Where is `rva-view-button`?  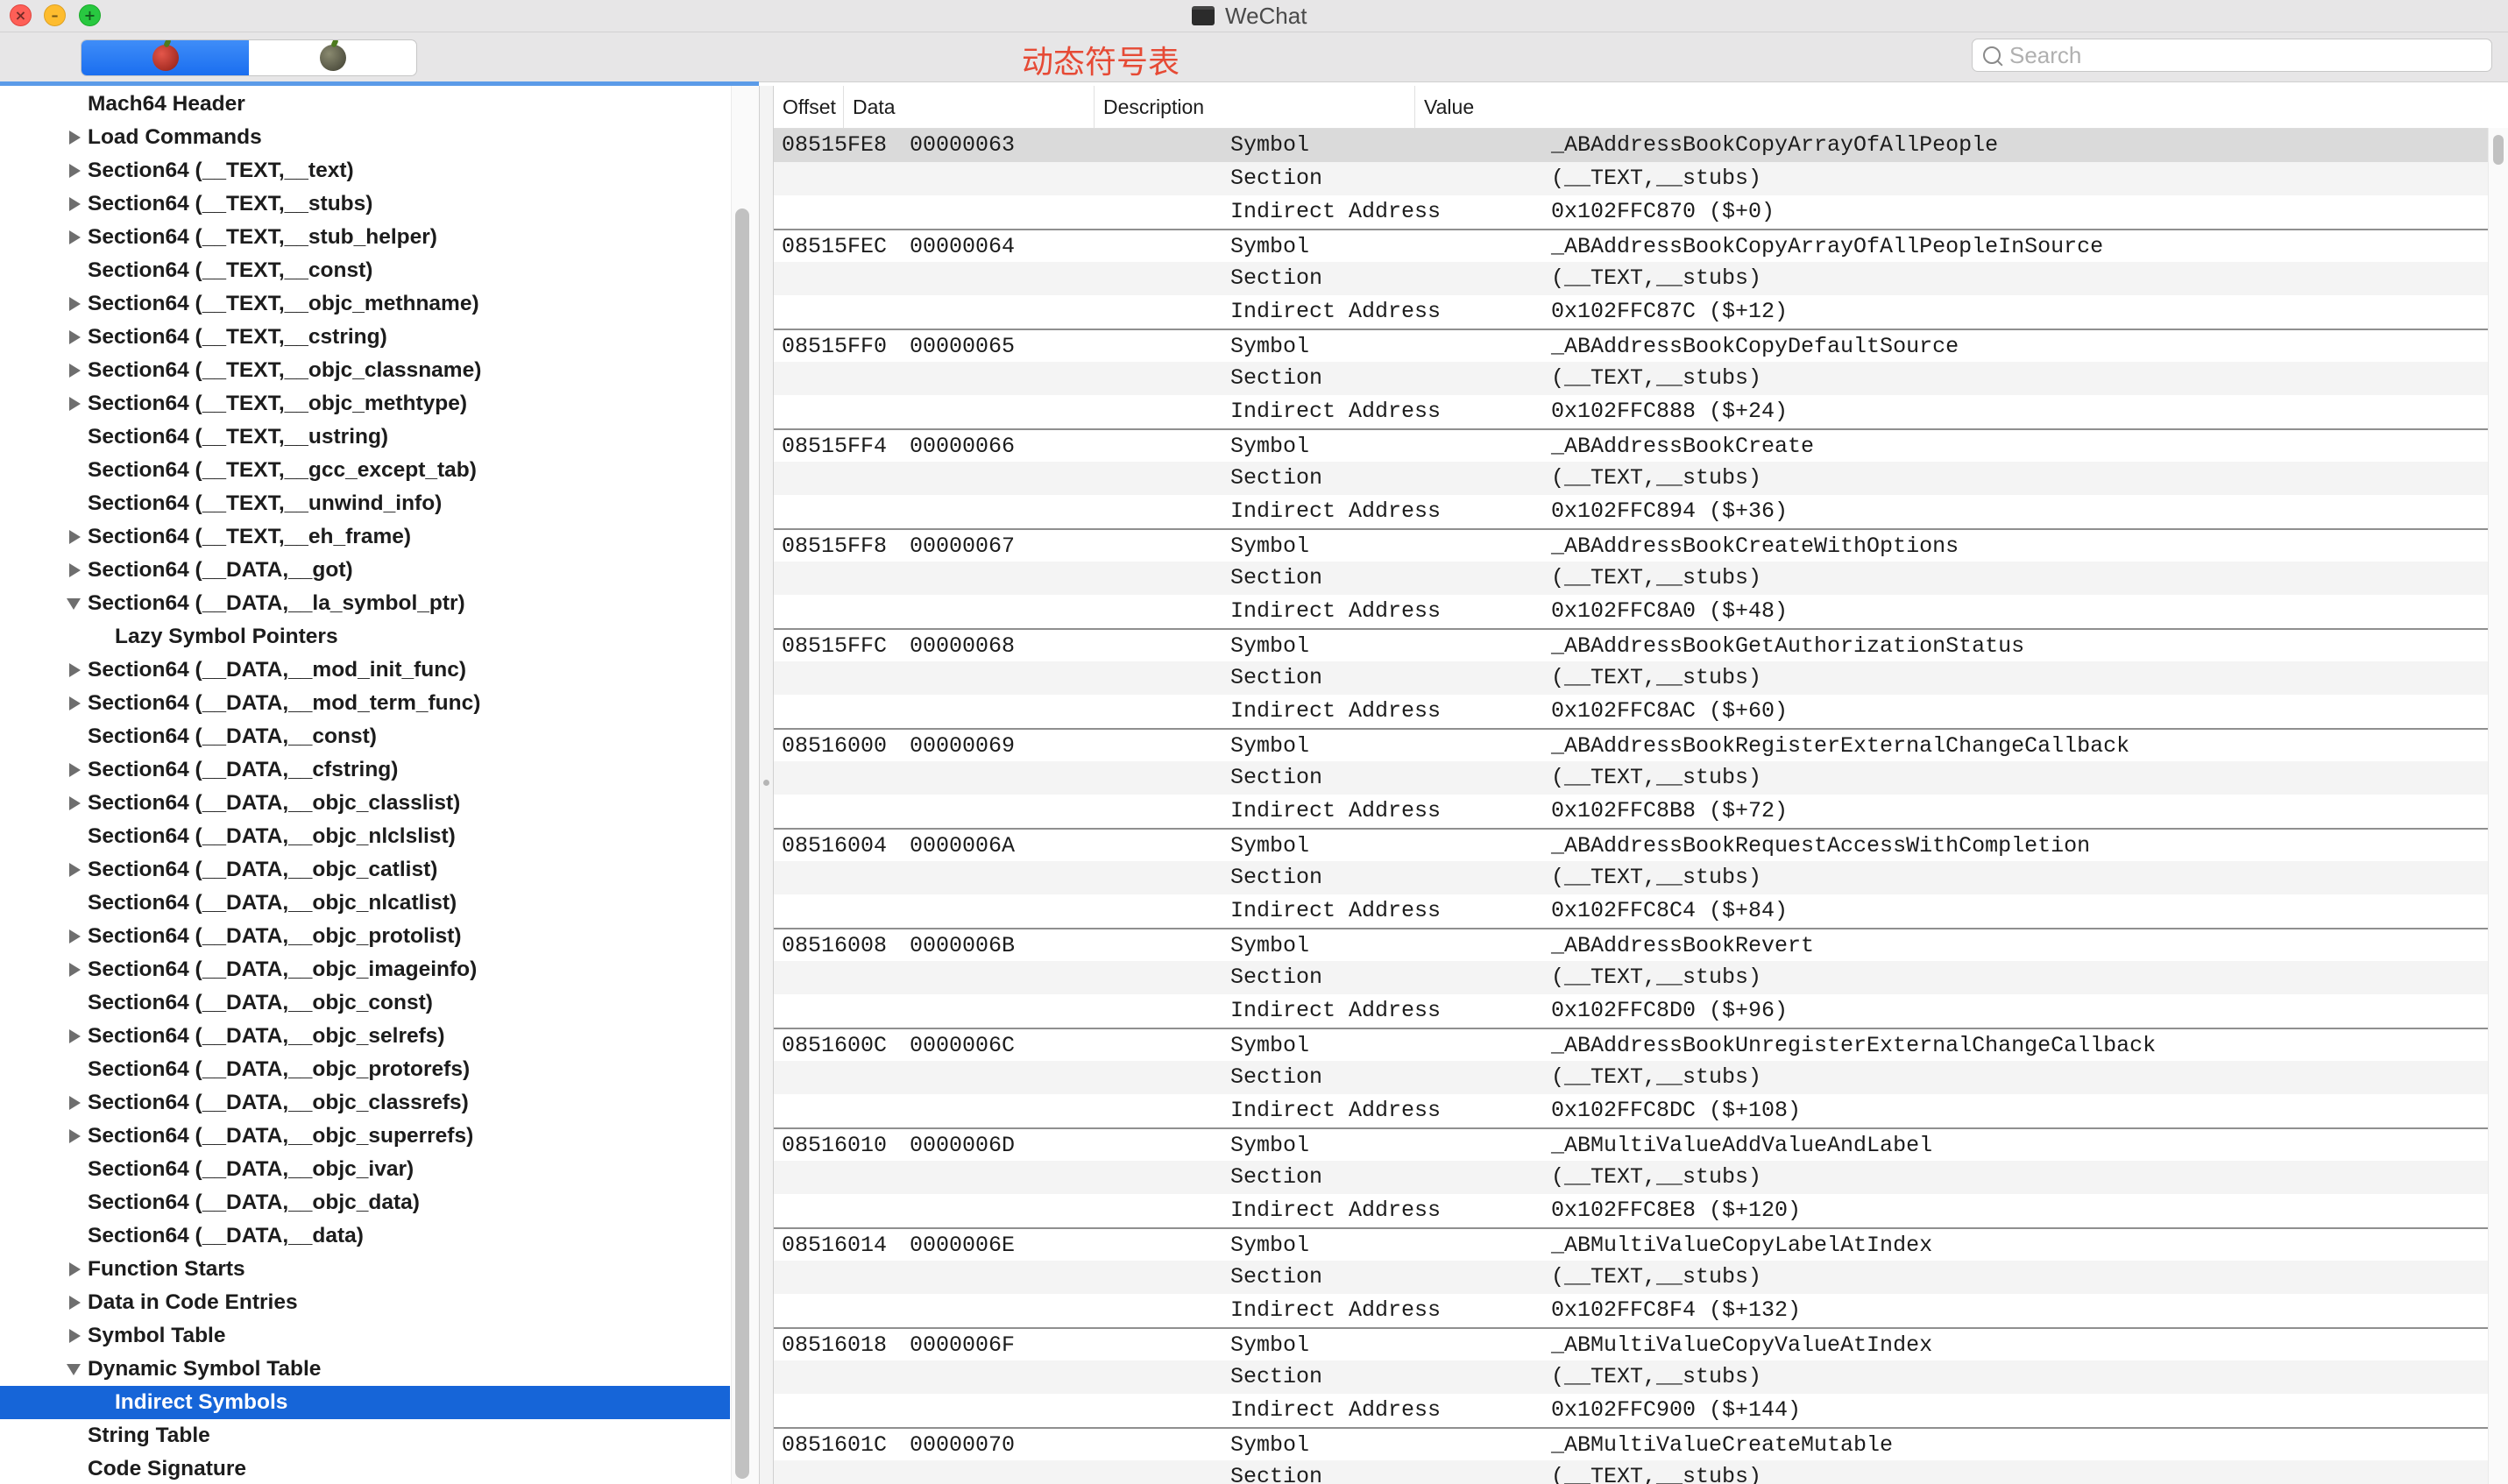
rva-view-button is located at coordinates (332, 57).